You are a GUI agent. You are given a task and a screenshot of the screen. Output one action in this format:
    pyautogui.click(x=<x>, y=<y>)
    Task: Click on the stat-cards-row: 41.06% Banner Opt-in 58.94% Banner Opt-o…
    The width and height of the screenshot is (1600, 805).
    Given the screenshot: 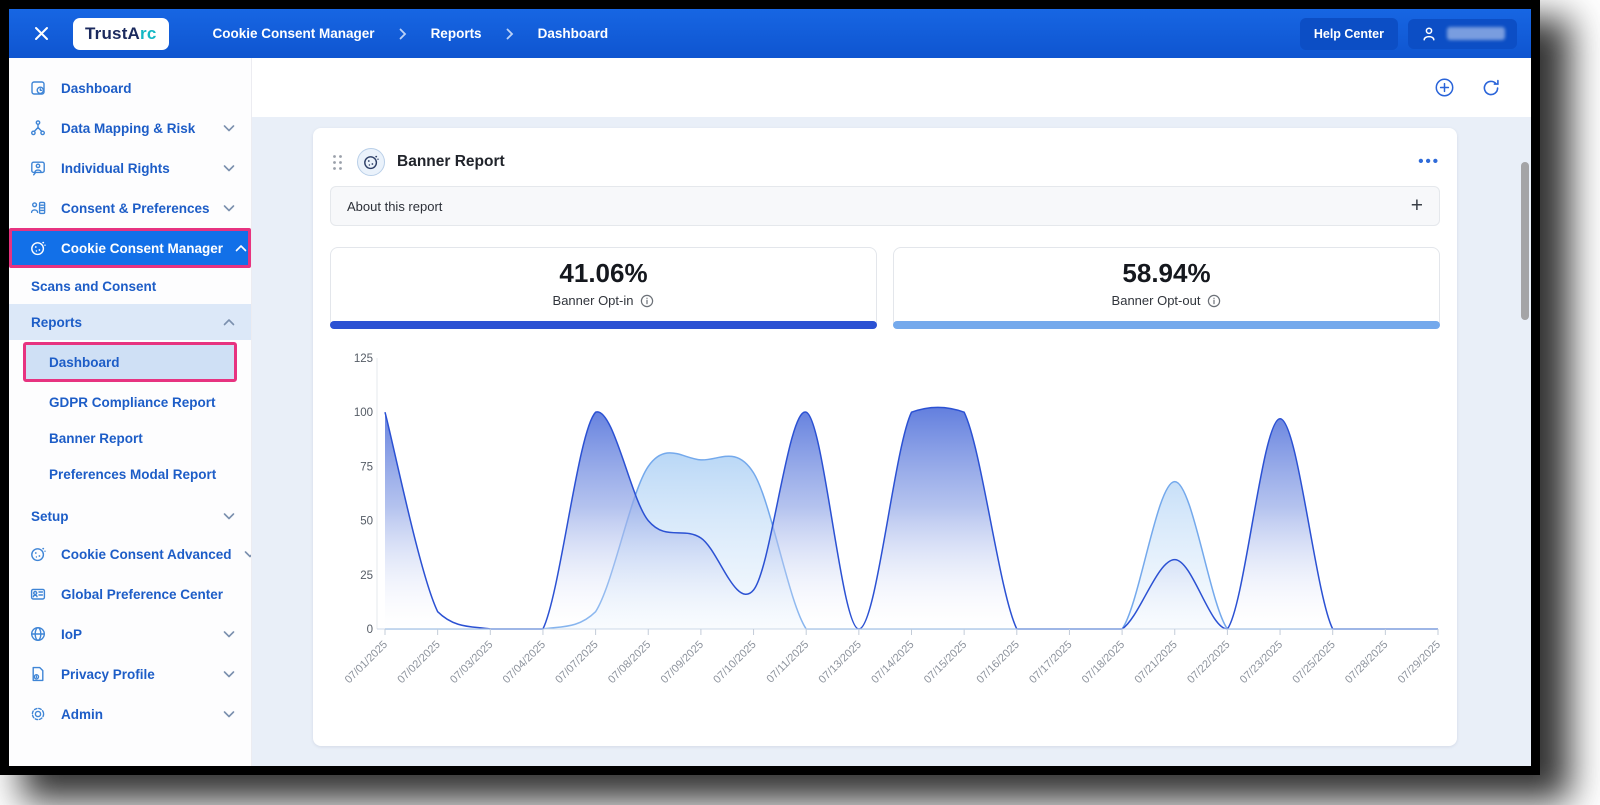 What is the action you would take?
    pyautogui.click(x=885, y=288)
    